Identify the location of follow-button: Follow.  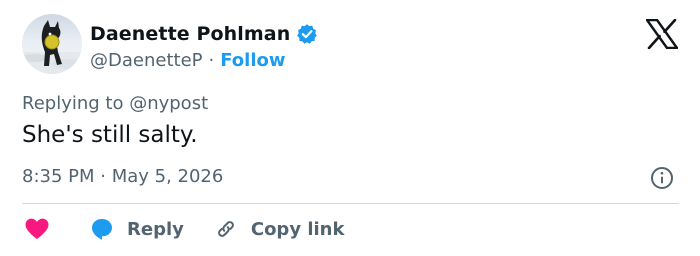
(252, 60).